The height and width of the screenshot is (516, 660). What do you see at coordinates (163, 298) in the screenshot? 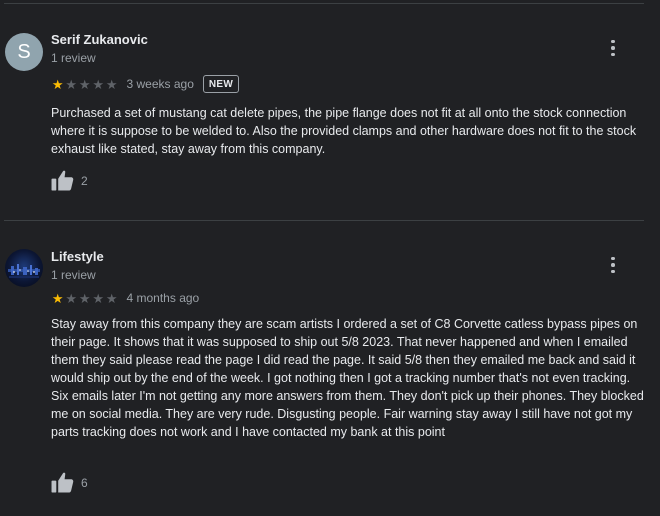
I see `review-time: 4 months ago` at bounding box center [163, 298].